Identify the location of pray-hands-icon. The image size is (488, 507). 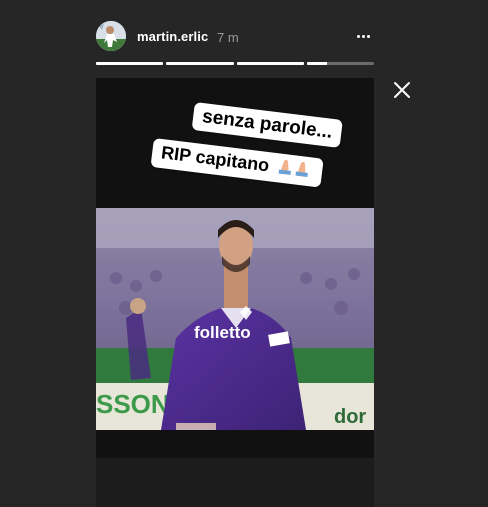
(295, 169).